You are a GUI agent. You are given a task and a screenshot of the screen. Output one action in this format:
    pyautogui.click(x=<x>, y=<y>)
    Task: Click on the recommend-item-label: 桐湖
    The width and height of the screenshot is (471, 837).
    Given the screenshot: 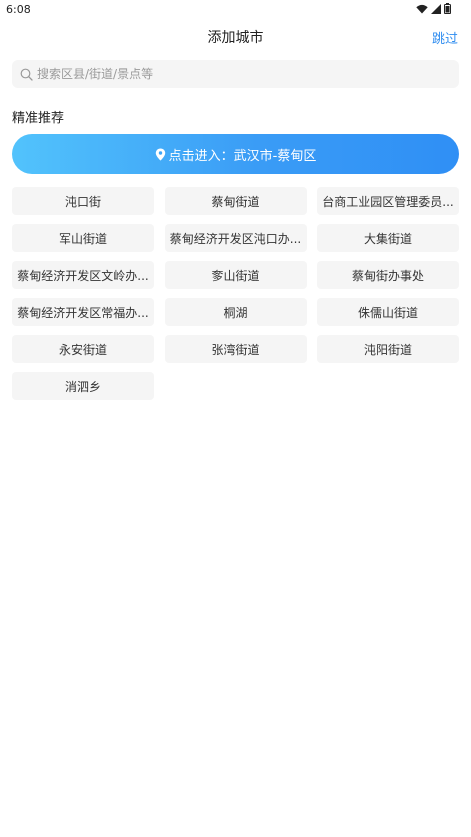 What is the action you would take?
    pyautogui.click(x=235, y=312)
    